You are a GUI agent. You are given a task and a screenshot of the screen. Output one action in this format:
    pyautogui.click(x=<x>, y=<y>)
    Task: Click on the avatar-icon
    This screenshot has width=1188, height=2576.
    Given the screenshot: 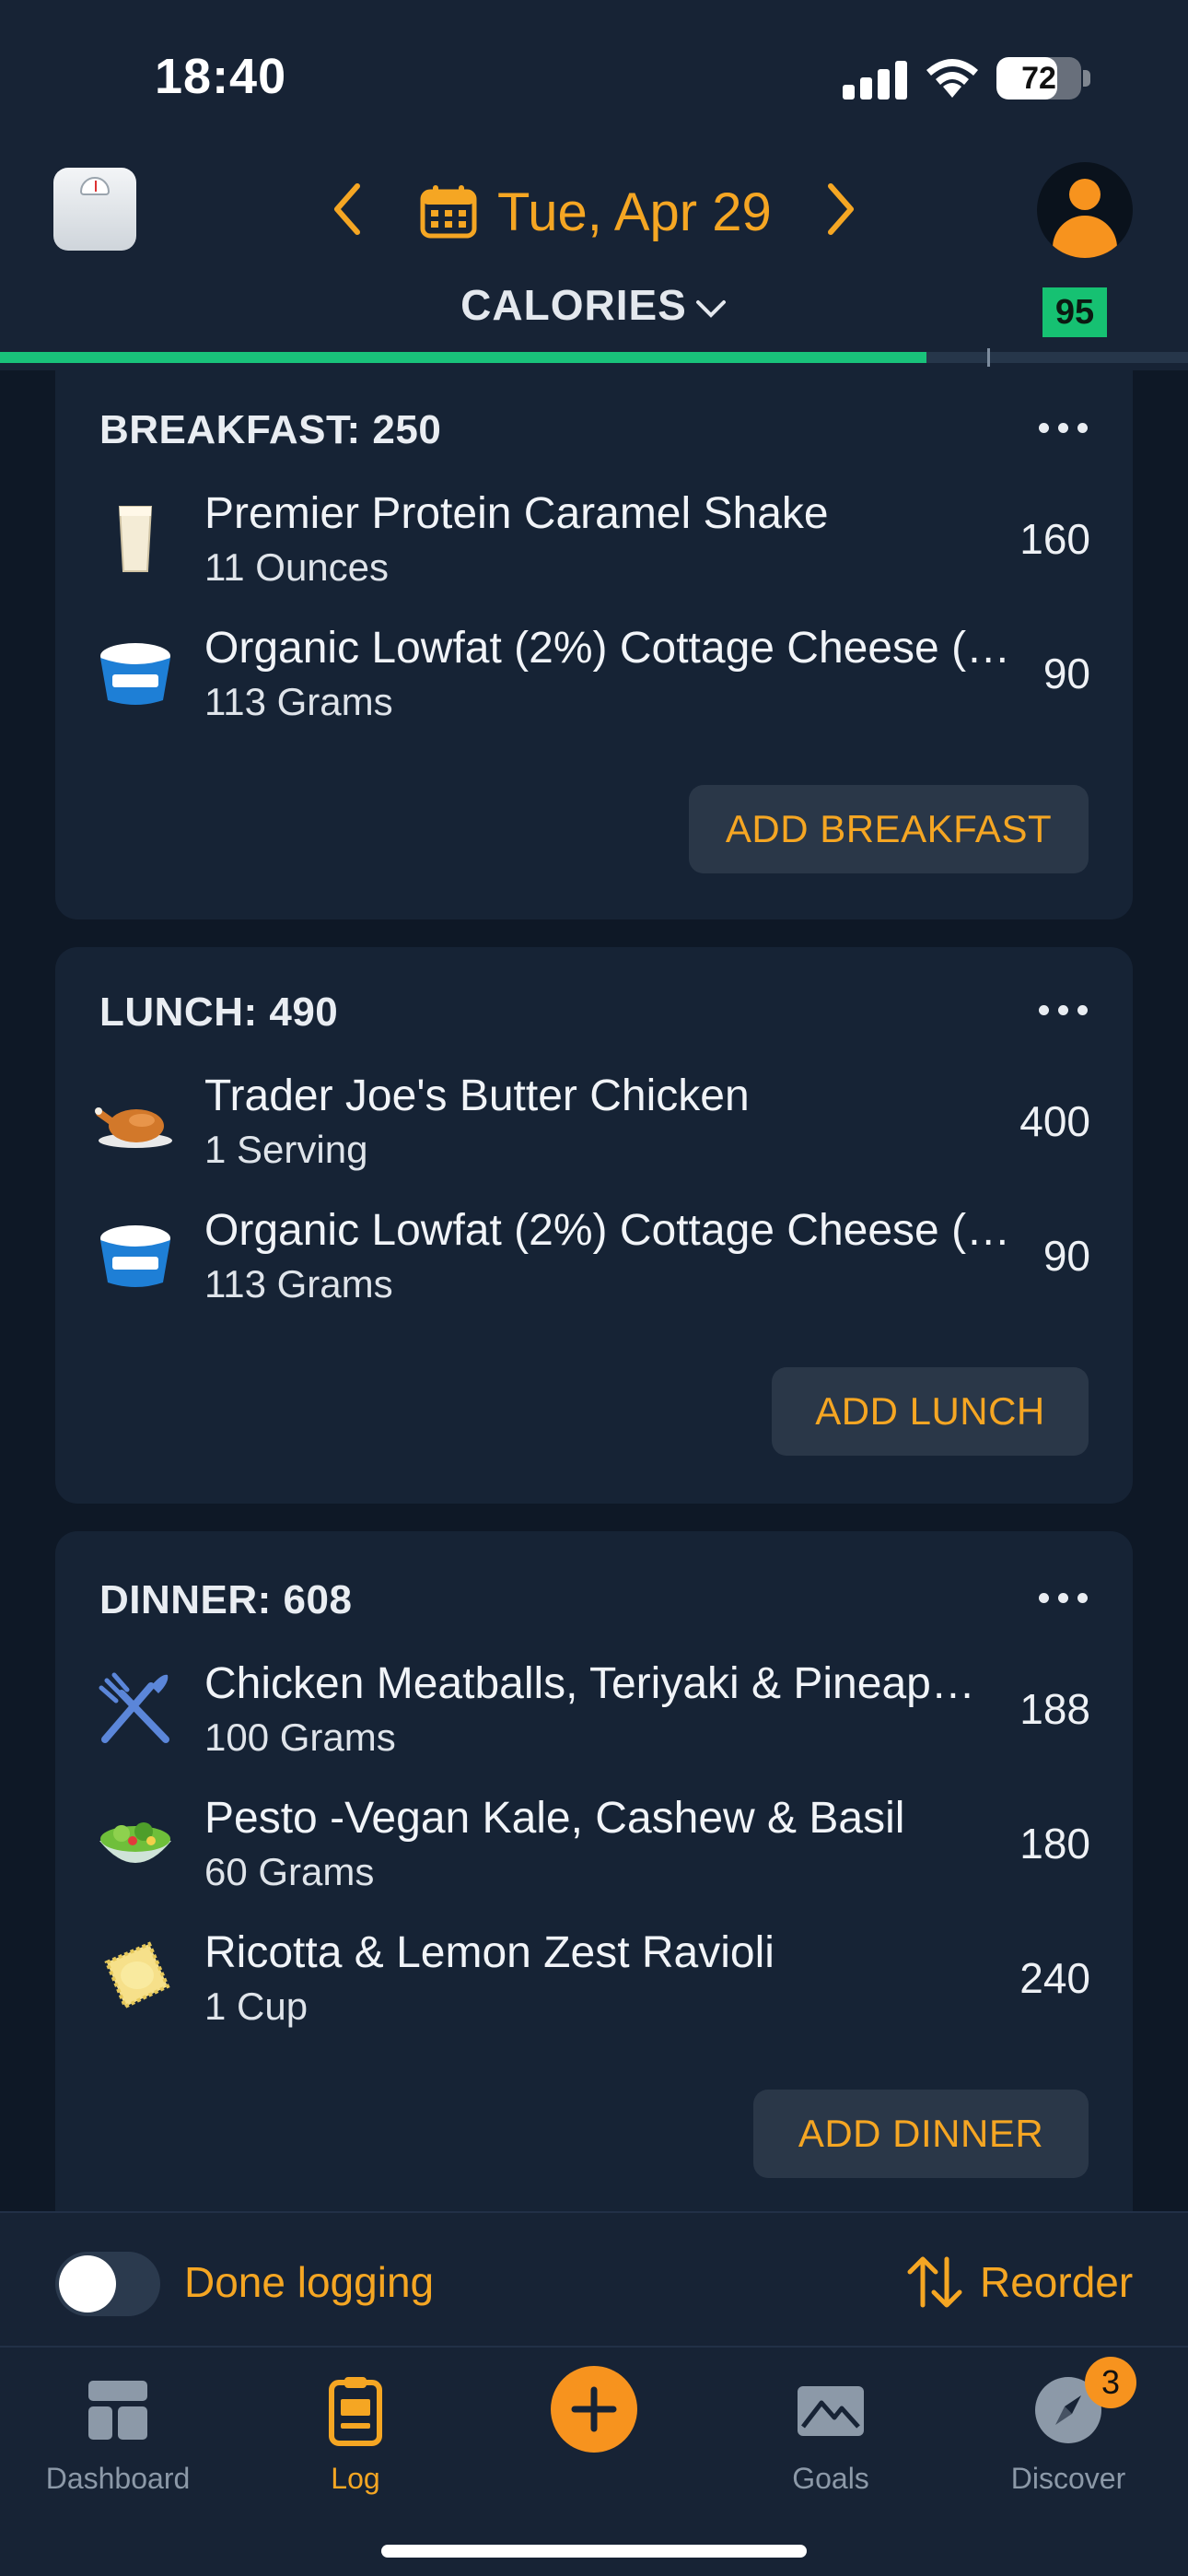 What is the action you would take?
    pyautogui.click(x=1085, y=210)
    